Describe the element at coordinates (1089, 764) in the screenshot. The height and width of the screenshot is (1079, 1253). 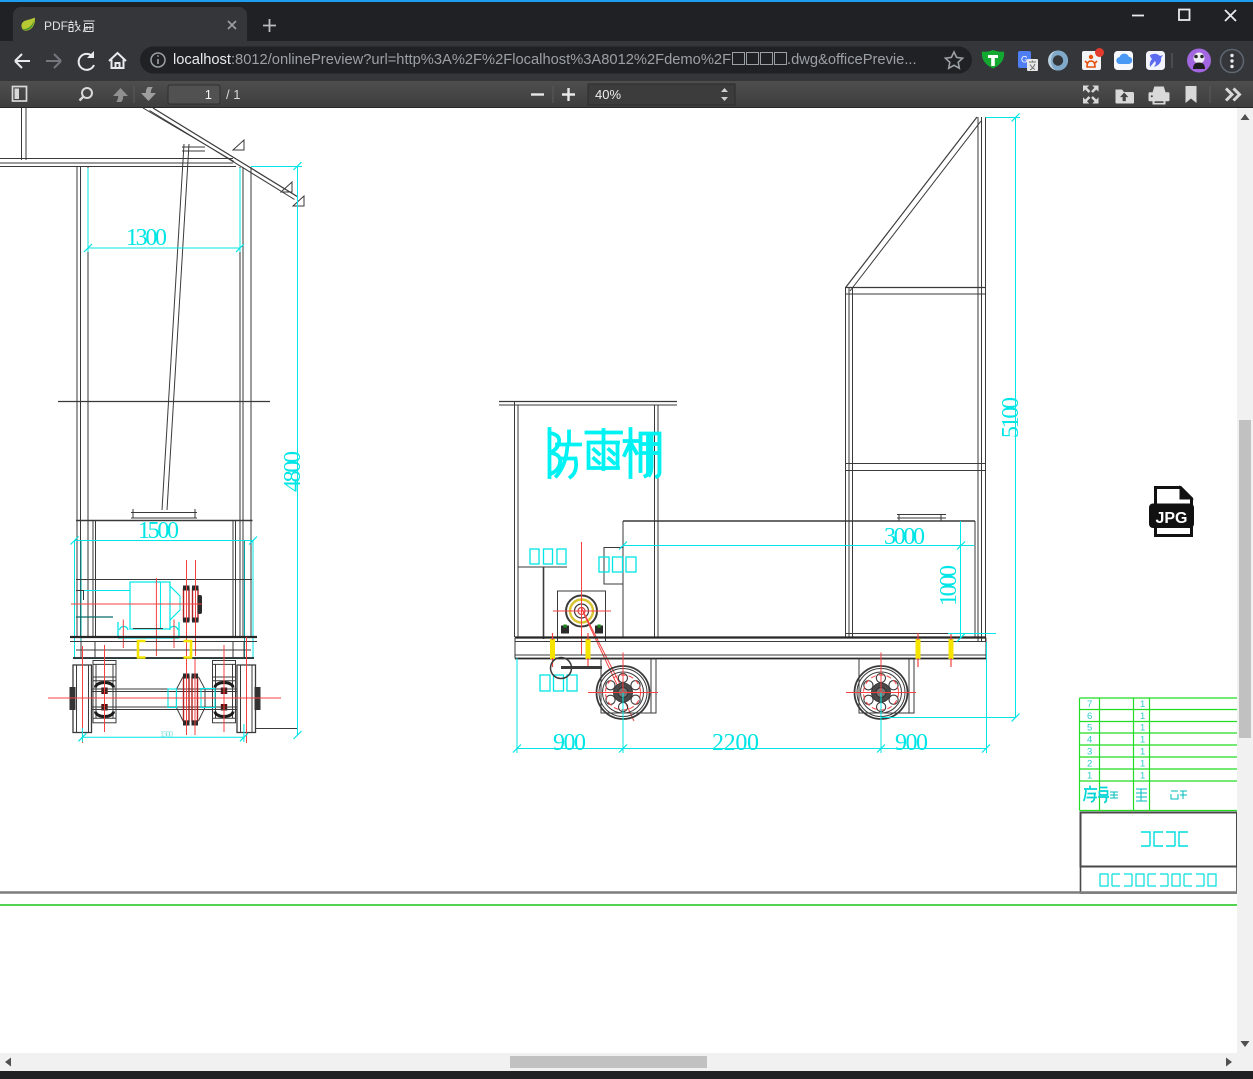
I see `svg-text: 2` at that location.